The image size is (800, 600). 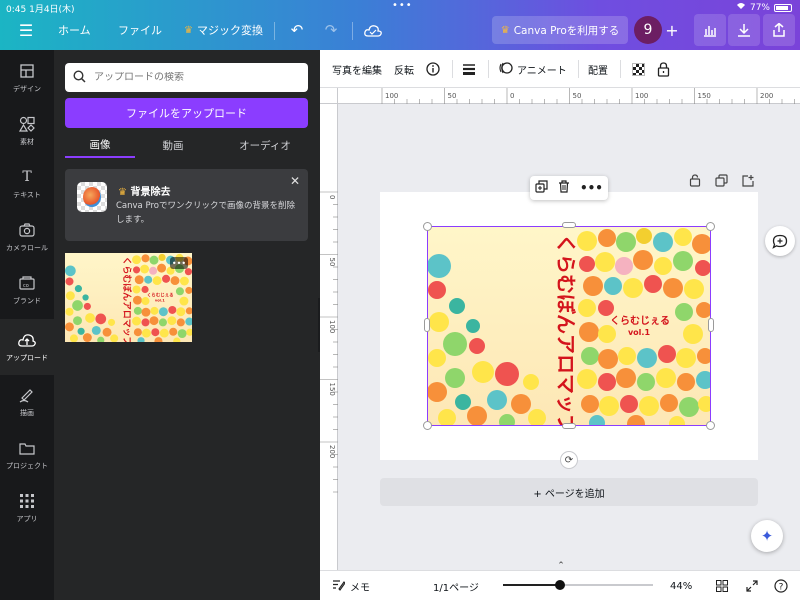 What do you see at coordinates (569, 326) in the screenshot?
I see `selection-frame` at bounding box center [569, 326].